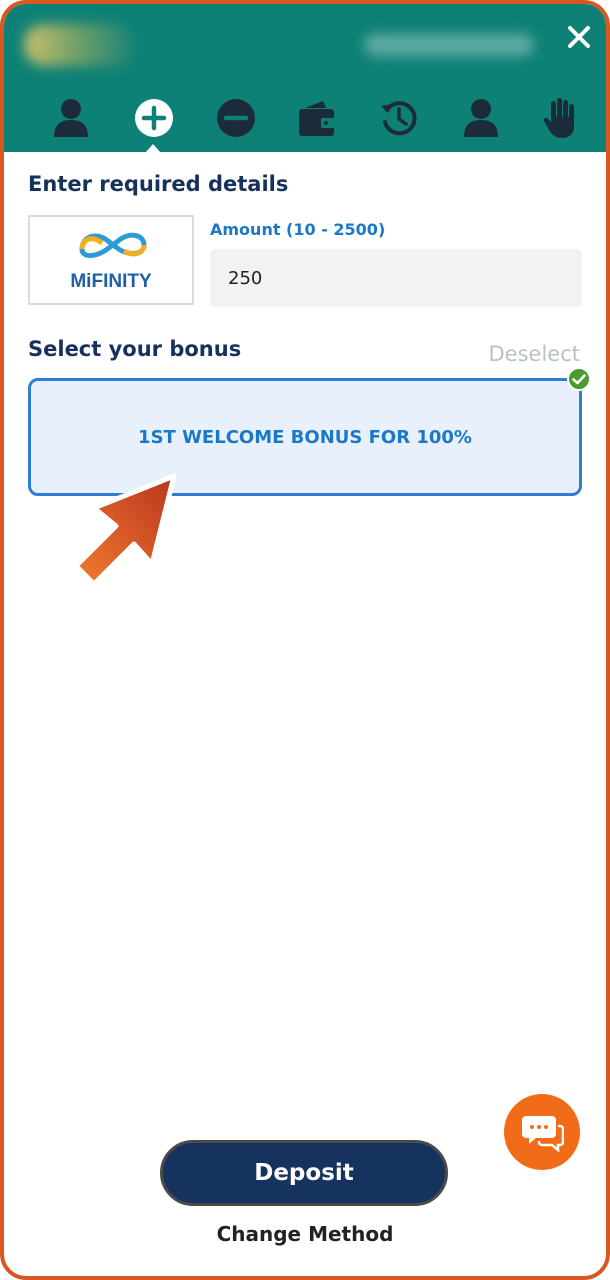 The height and width of the screenshot is (1280, 610). What do you see at coordinates (535, 354) in the screenshot?
I see `deselect-link: Deselect` at bounding box center [535, 354].